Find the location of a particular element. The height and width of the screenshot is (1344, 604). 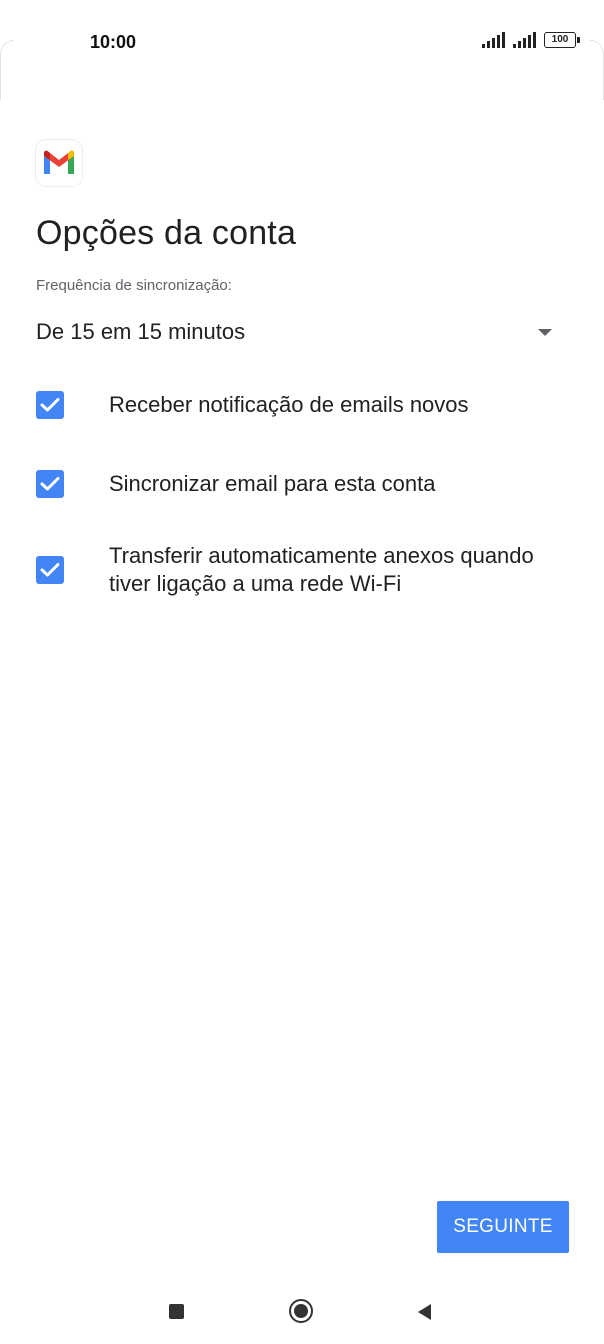

option-label: Receber notificação de emails novos is located at coordinates (289, 404).